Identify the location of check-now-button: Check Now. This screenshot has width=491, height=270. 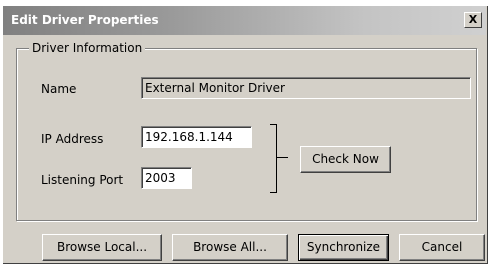
(345, 159).